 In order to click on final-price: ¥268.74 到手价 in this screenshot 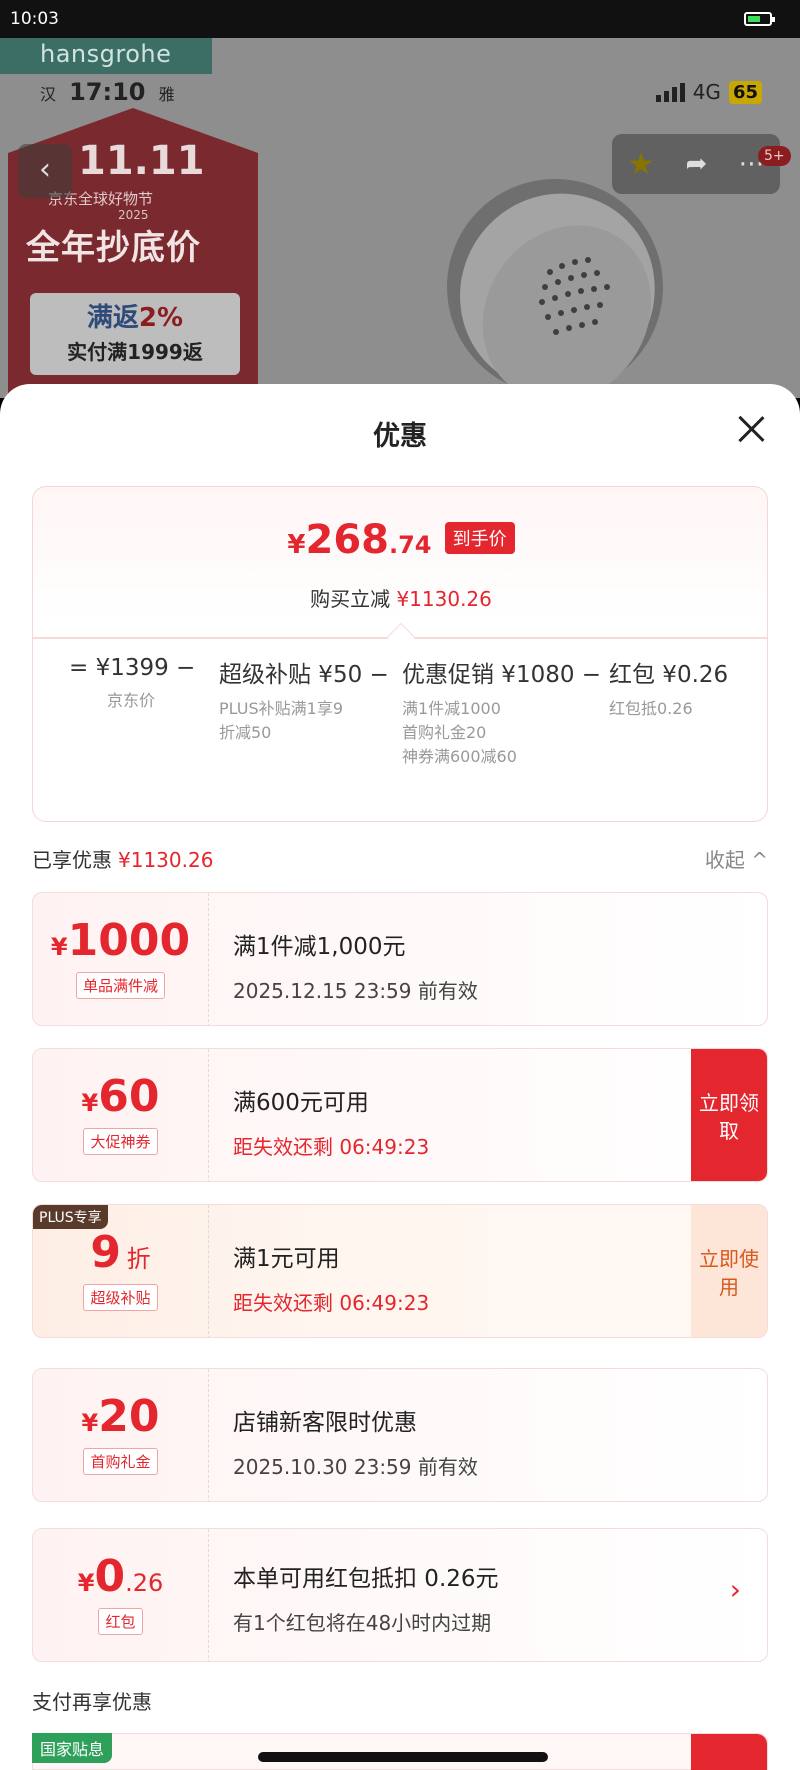, I will do `click(400, 540)`.